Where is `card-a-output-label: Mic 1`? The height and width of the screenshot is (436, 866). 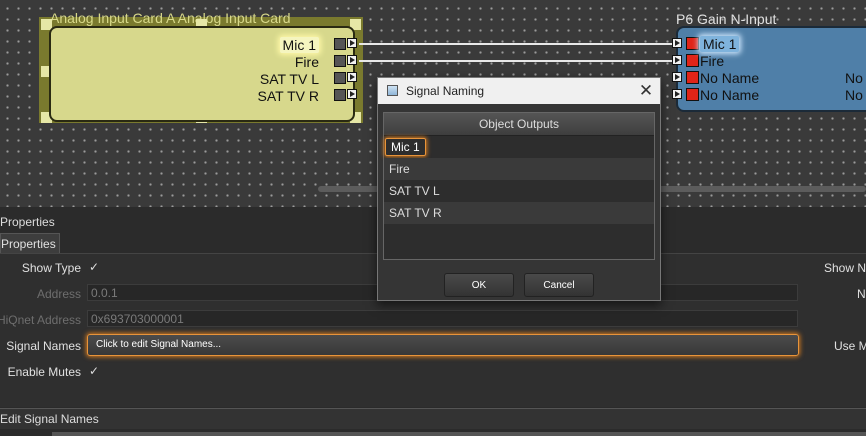 card-a-output-label: Mic 1 is located at coordinates (299, 45).